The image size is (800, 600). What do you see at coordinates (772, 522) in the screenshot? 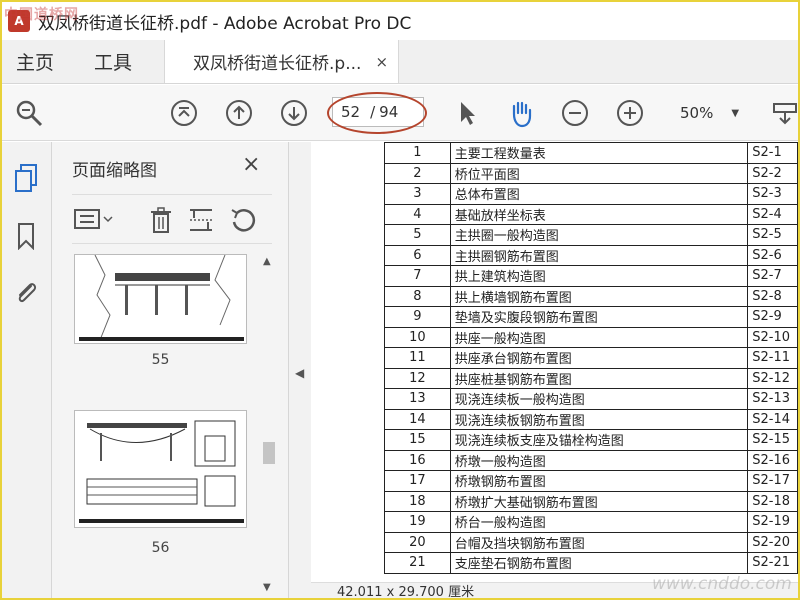
I see `row-code: S2-19` at bounding box center [772, 522].